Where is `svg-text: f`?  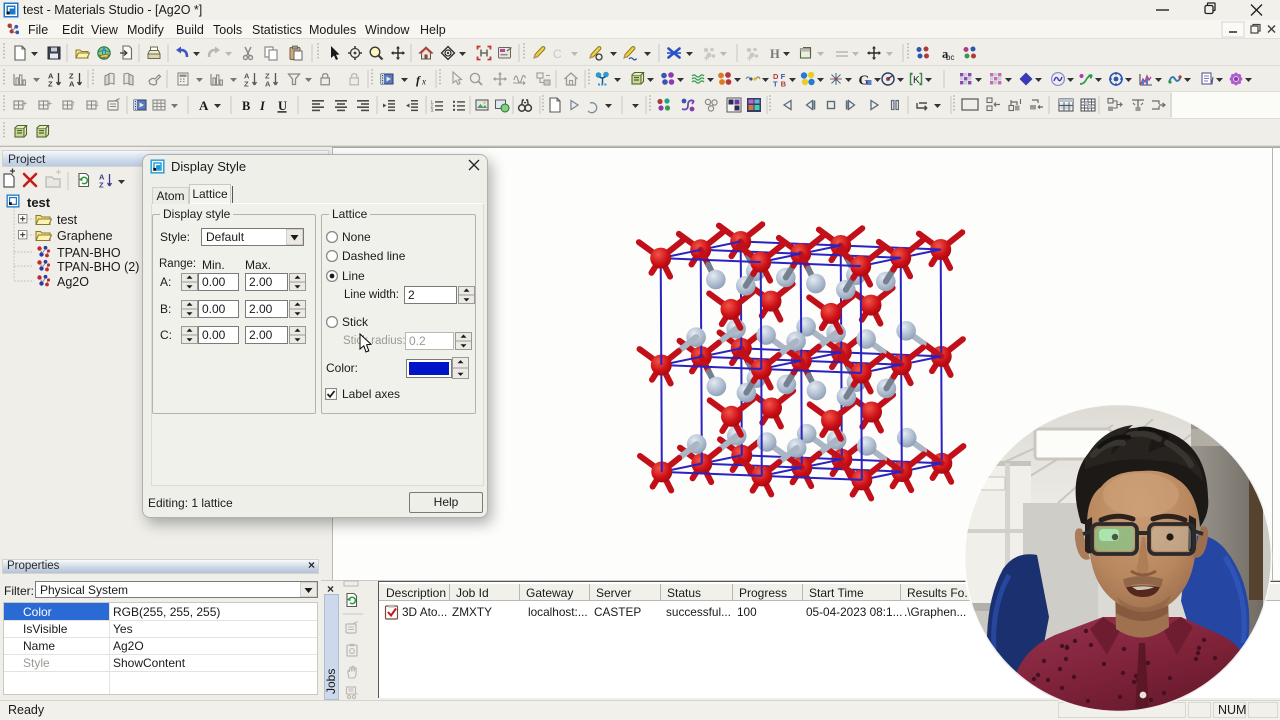 svg-text: f is located at coordinates (418, 80).